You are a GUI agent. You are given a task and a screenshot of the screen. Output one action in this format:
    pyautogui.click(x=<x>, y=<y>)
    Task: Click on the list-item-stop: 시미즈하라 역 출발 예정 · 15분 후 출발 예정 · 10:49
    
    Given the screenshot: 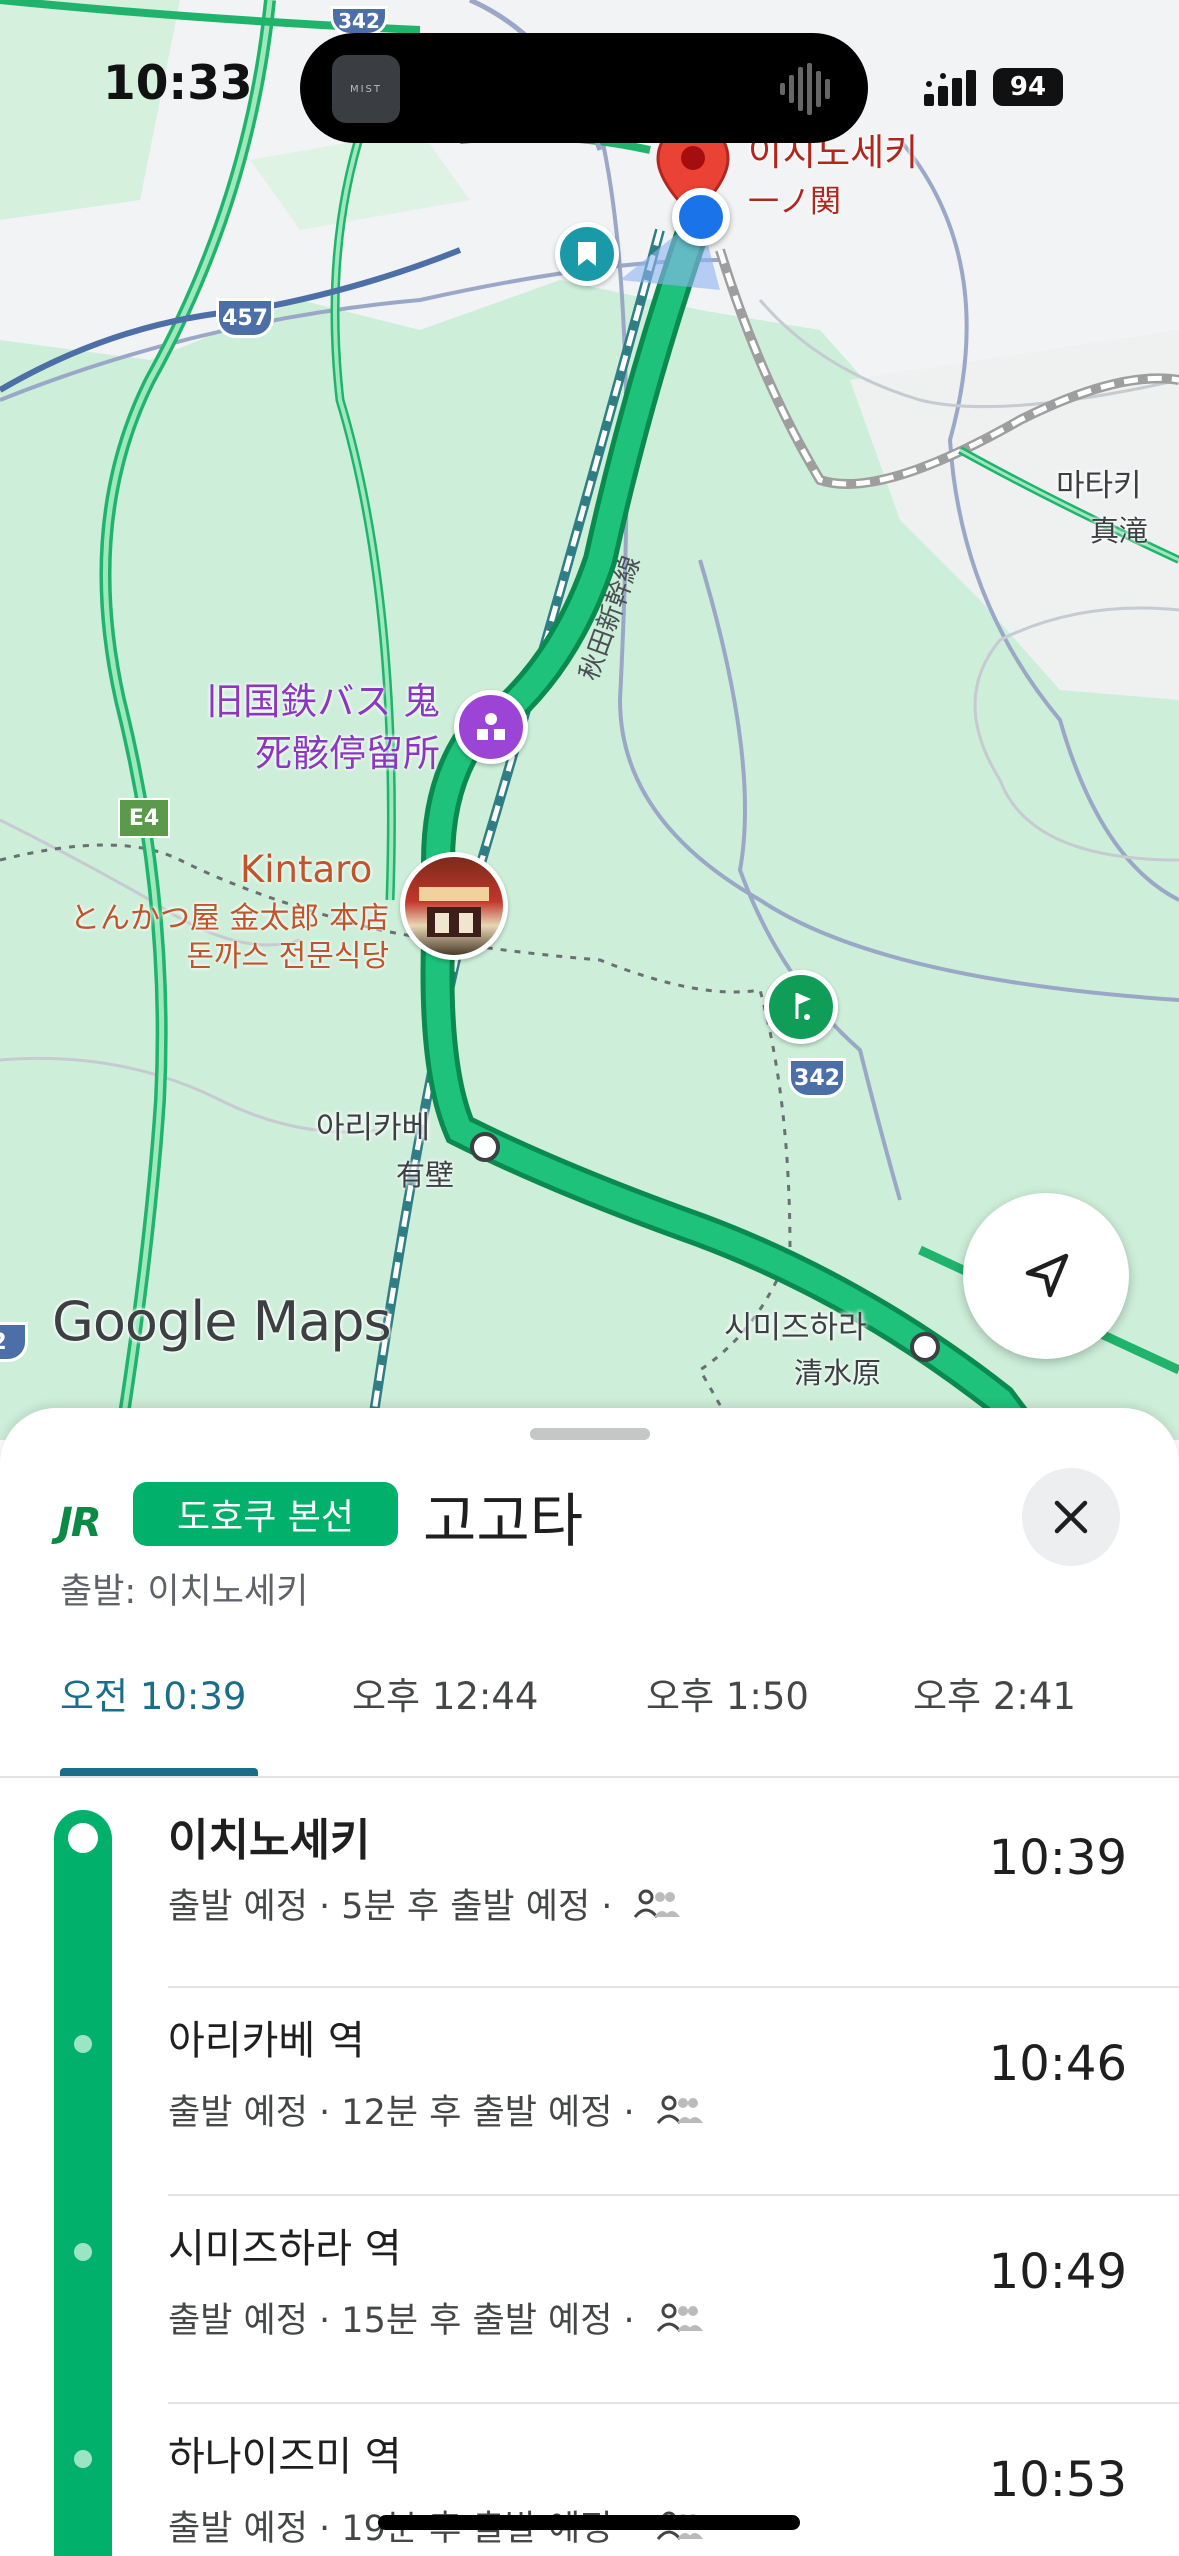 What is the action you would take?
    pyautogui.click(x=589, y=2300)
    